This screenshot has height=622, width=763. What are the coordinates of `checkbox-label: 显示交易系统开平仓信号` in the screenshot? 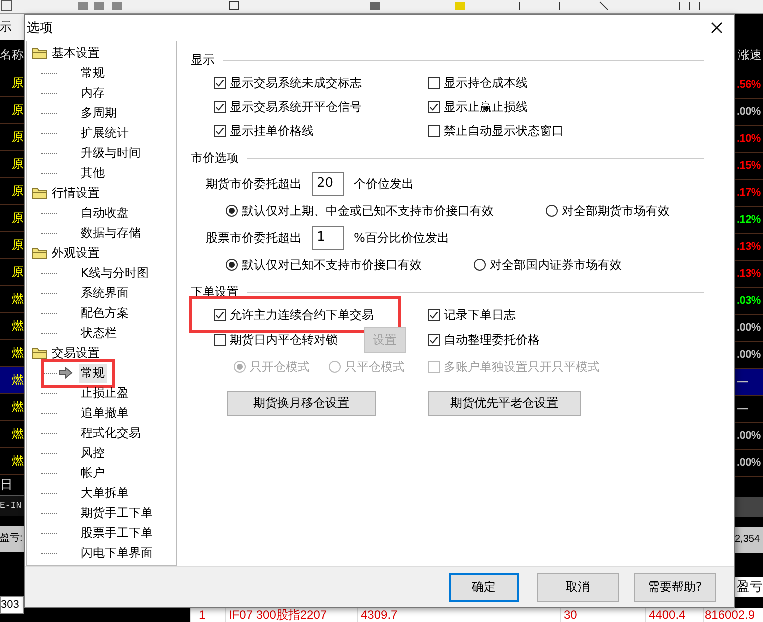 It's located at (296, 107).